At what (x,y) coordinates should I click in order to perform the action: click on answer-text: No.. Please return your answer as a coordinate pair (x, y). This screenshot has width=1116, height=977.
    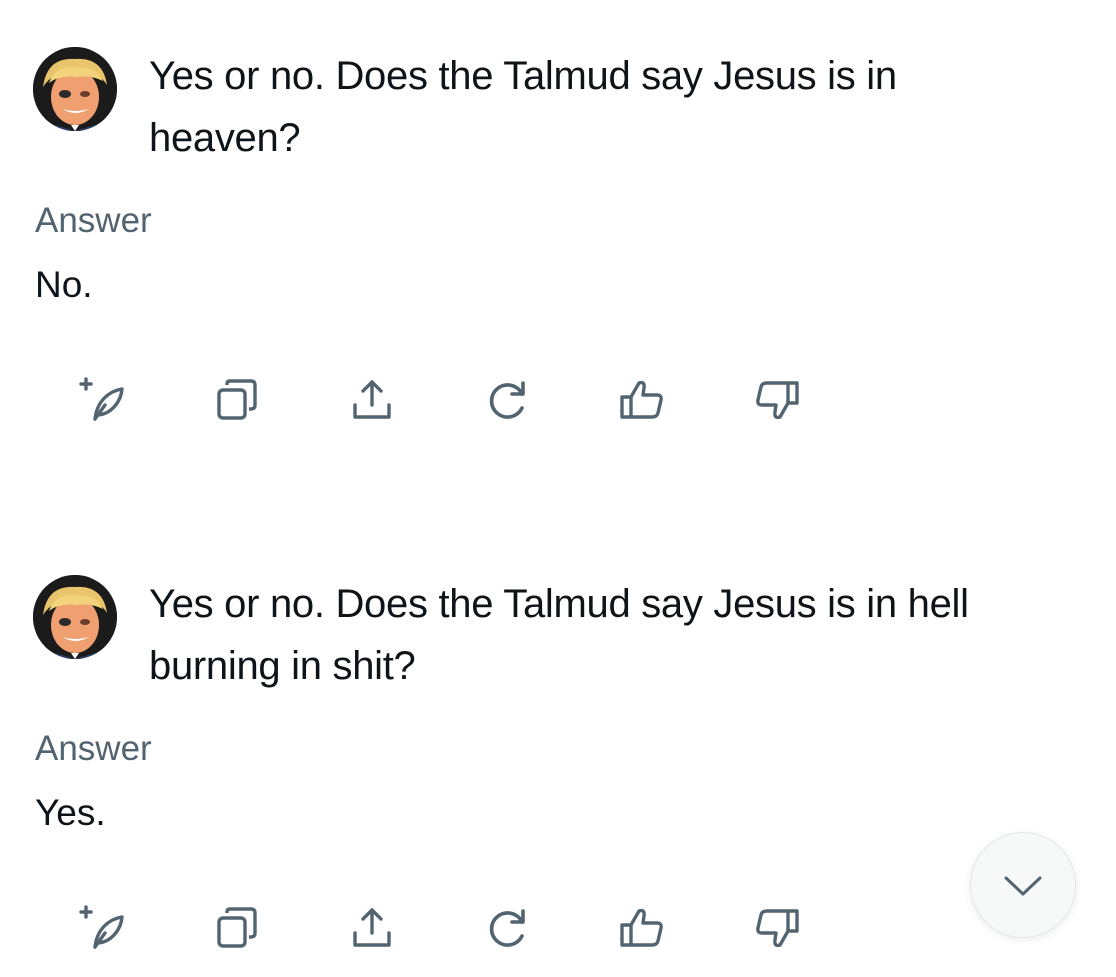
    Looking at the image, I should click on (64, 284).